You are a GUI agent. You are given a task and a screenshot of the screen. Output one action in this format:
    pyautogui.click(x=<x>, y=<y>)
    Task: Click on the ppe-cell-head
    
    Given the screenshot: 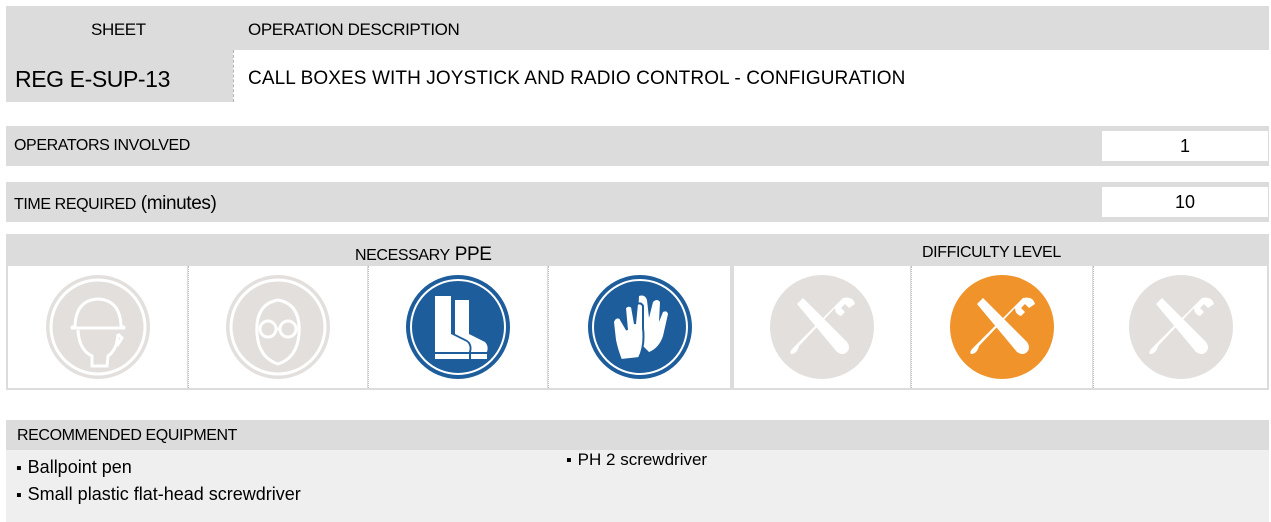 What is the action you would take?
    pyautogui.click(x=97, y=327)
    